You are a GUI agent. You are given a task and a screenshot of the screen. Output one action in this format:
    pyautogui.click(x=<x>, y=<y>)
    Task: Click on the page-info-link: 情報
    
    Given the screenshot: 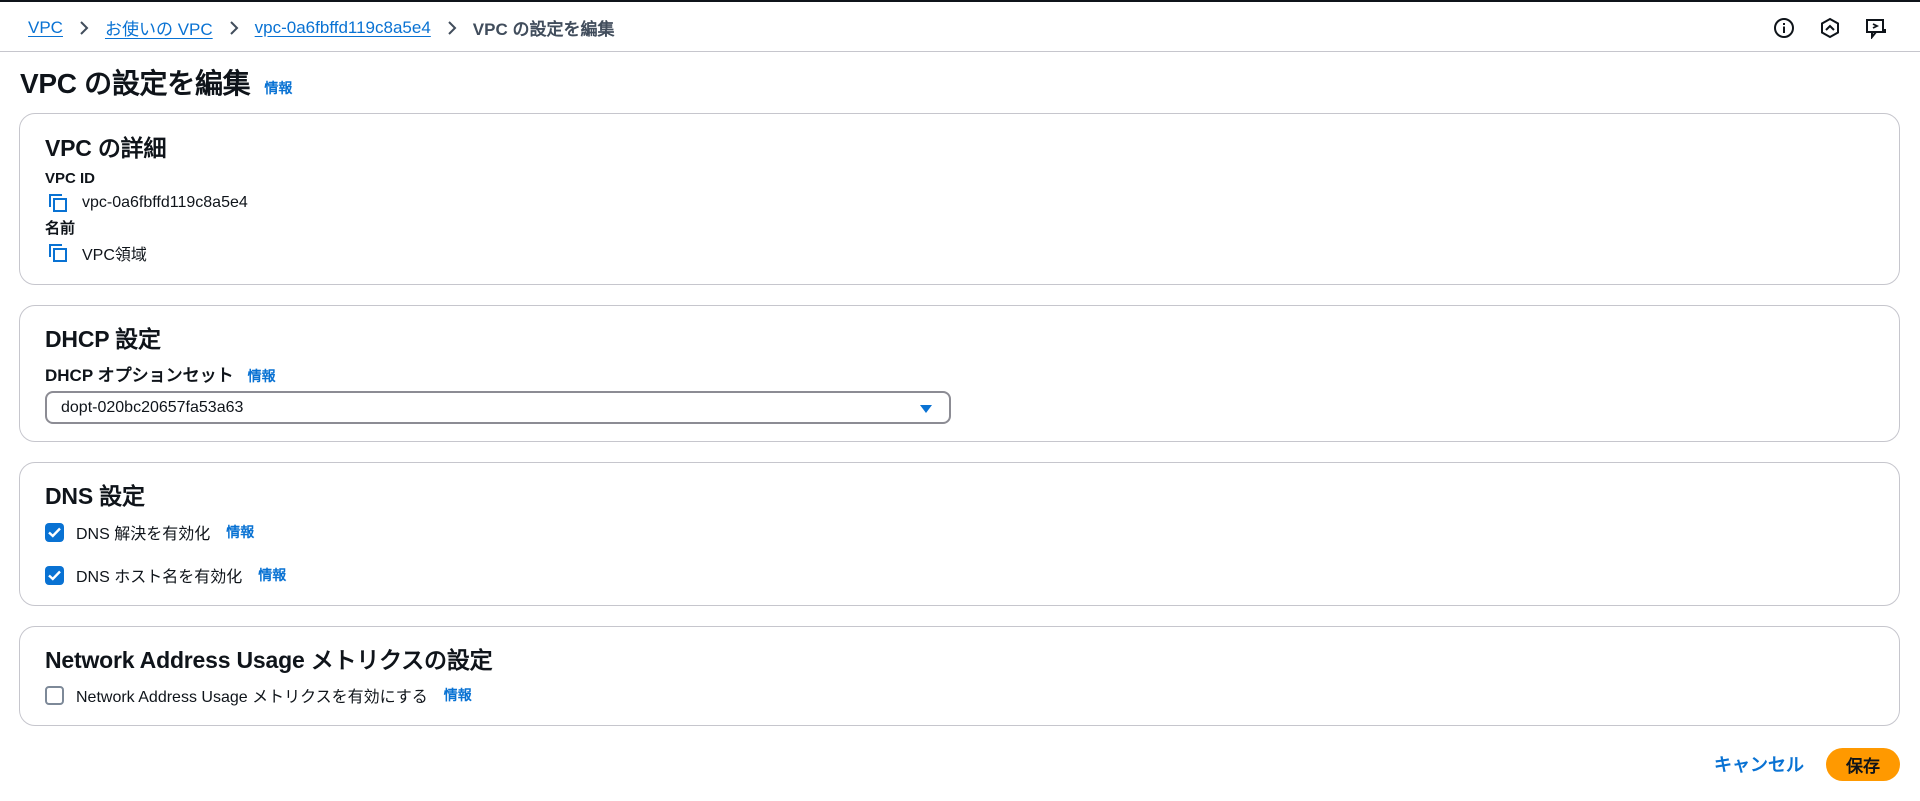 What is the action you would take?
    pyautogui.click(x=278, y=88)
    